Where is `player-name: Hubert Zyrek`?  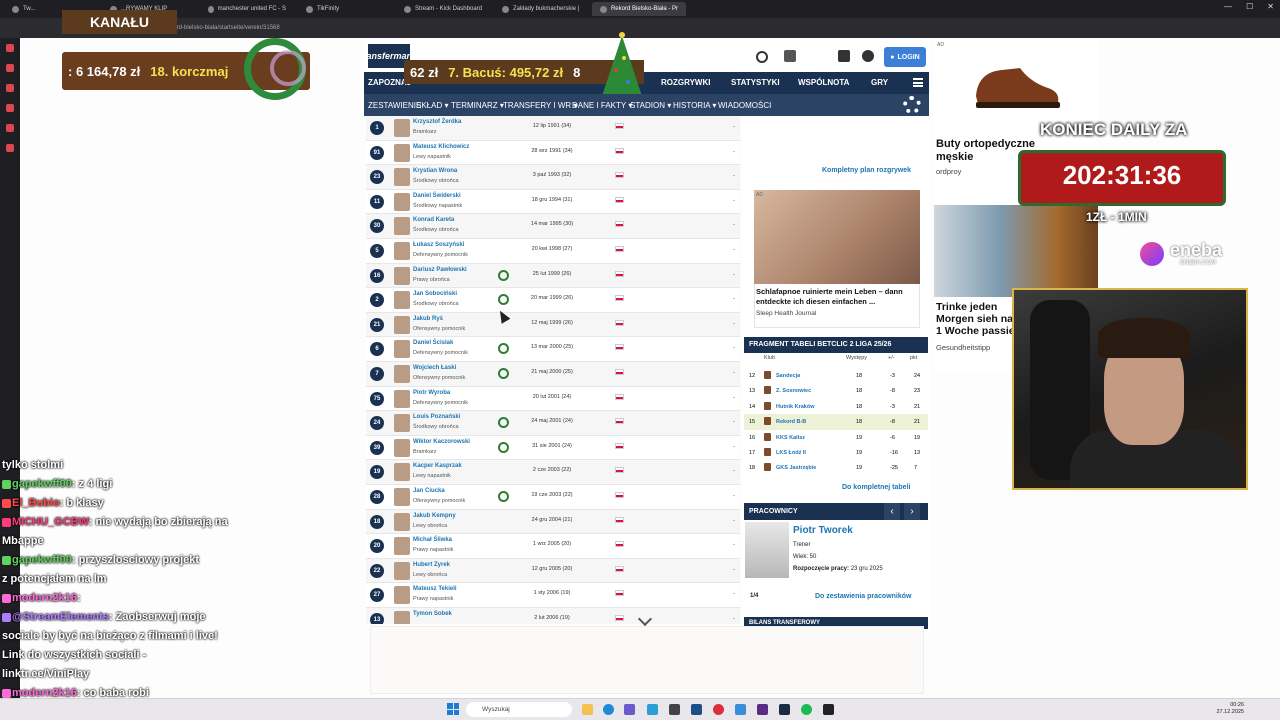
player-name: Hubert Zyrek is located at coordinates (431, 565).